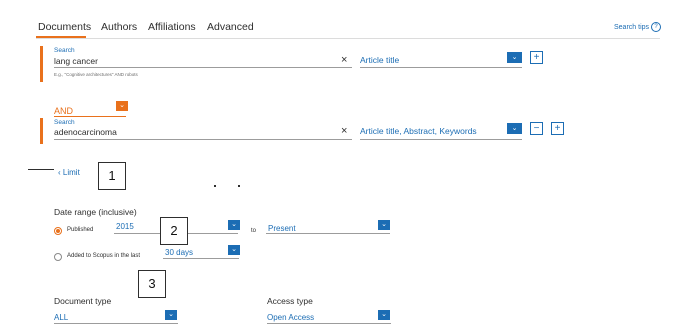 The image size is (674, 326). Describe the element at coordinates (172, 27) in the screenshot. I see `tab-affiliations: Affiliations` at that location.